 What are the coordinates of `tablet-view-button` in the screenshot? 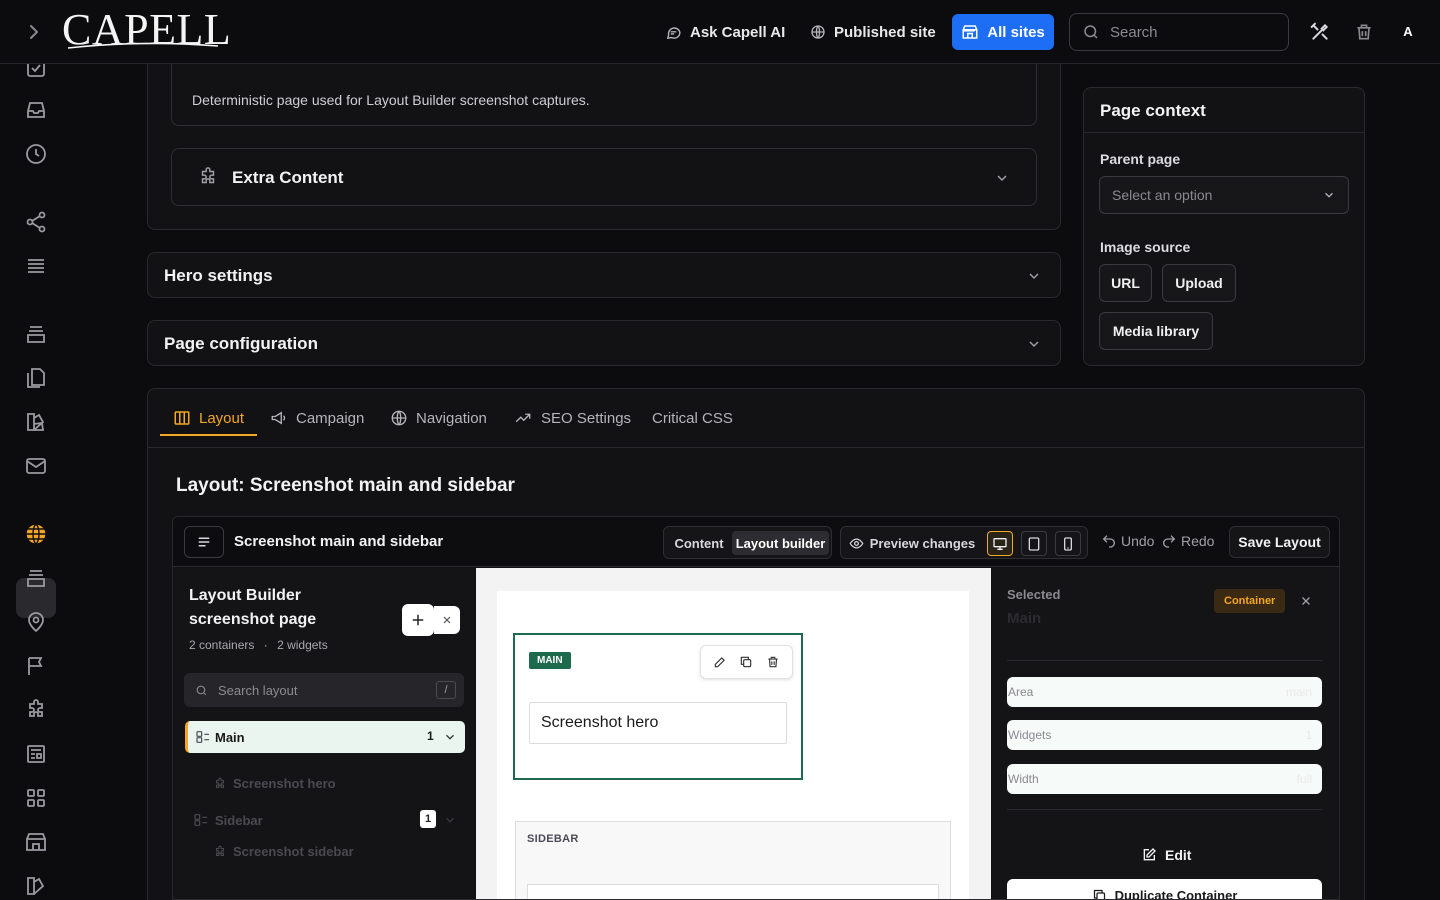 It's located at (1034, 543).